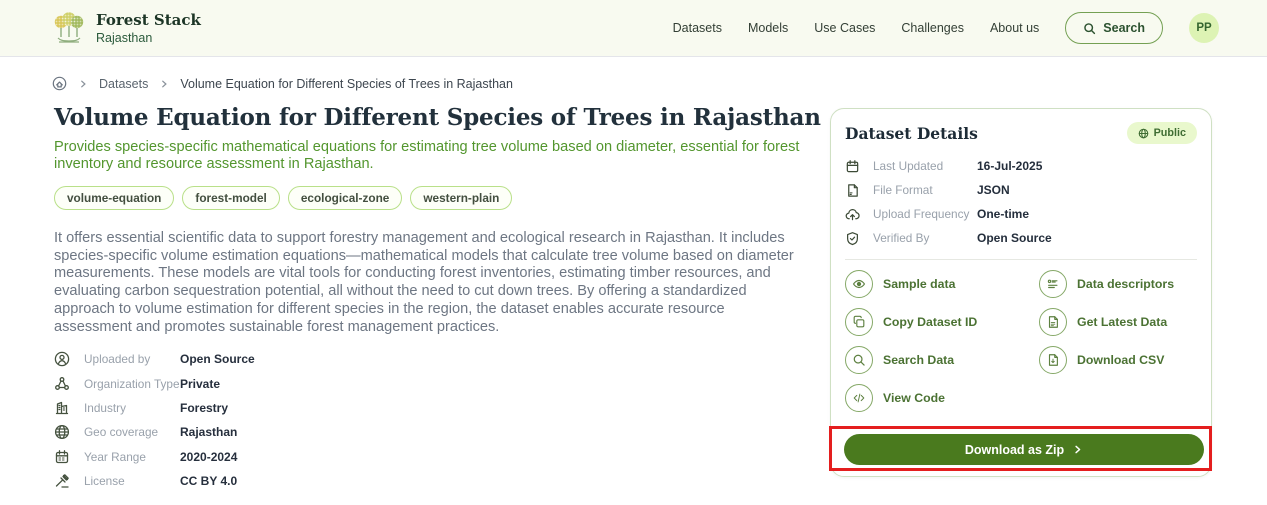 The height and width of the screenshot is (505, 1267). I want to click on detail-row-file-format: File Format JSON, so click(1021, 190).